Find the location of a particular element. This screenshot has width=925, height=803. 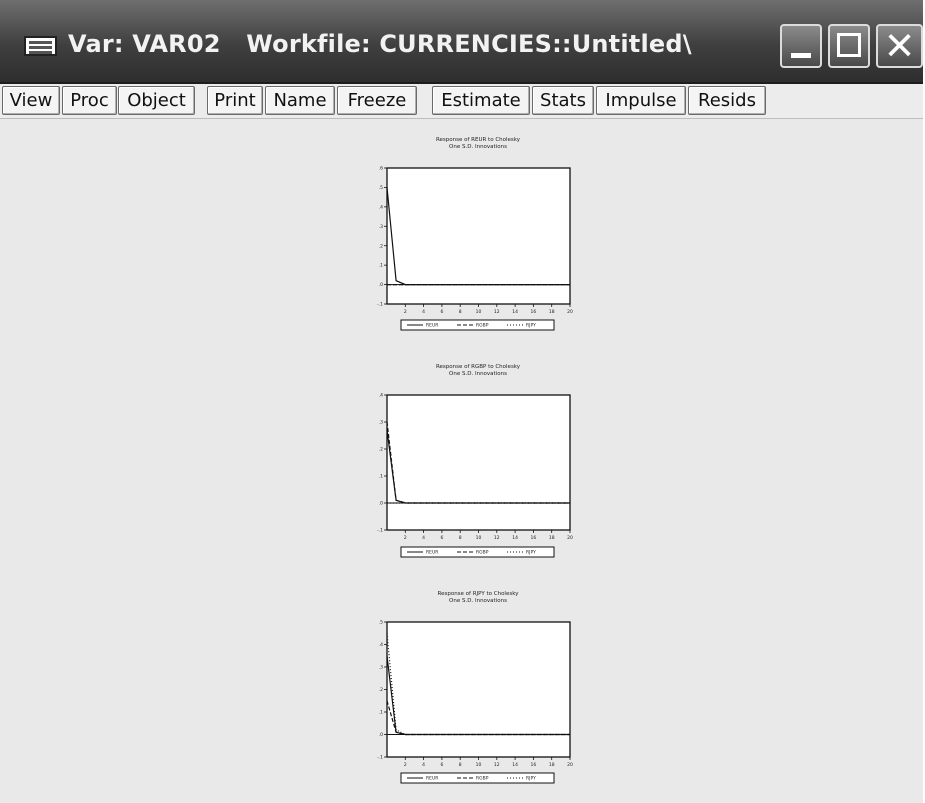

maximize-icon is located at coordinates (849, 45).